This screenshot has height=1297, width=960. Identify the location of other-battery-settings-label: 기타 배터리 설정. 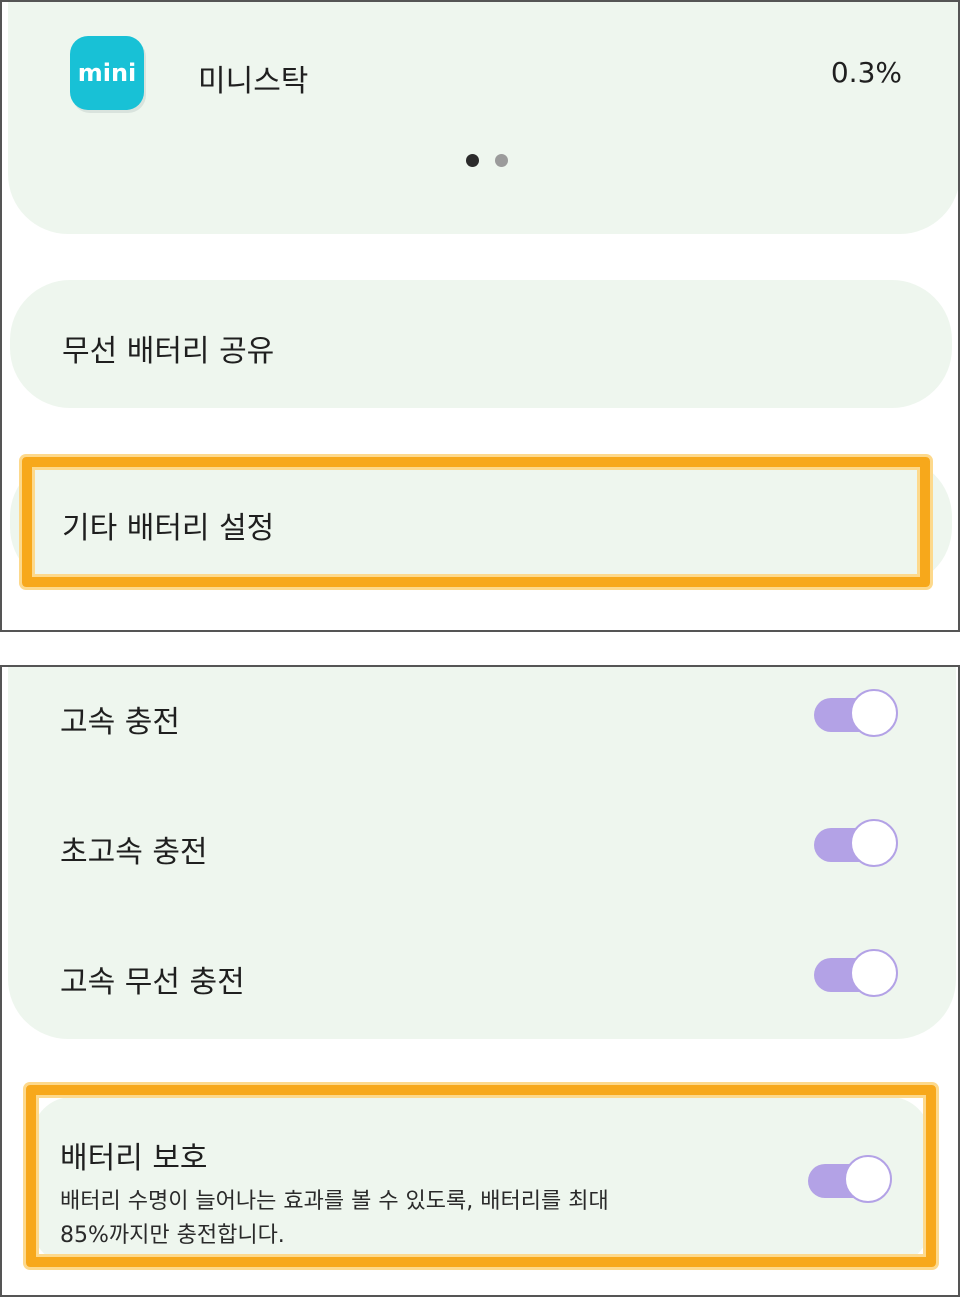
(168, 528).